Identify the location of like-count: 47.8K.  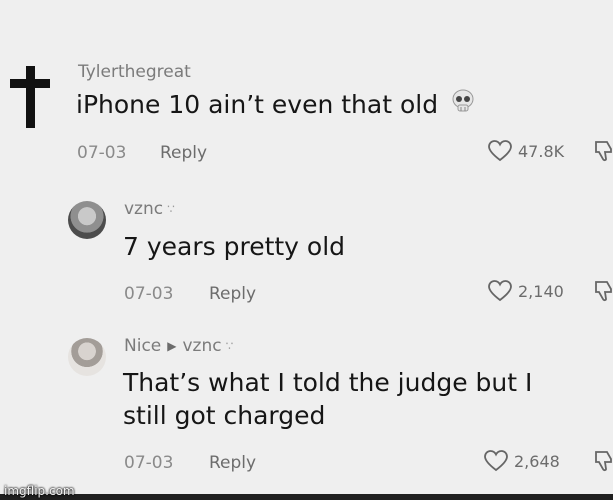
(541, 151).